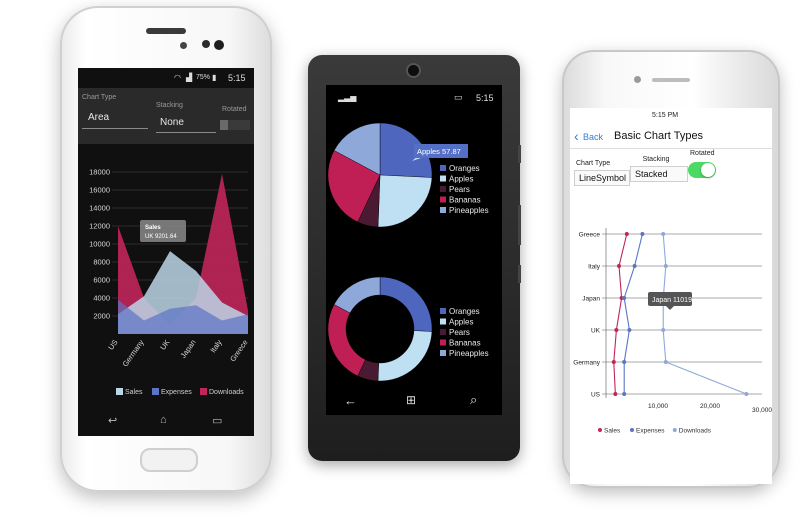 The image size is (800, 528). I want to click on category-label: Japan, so click(591, 299).